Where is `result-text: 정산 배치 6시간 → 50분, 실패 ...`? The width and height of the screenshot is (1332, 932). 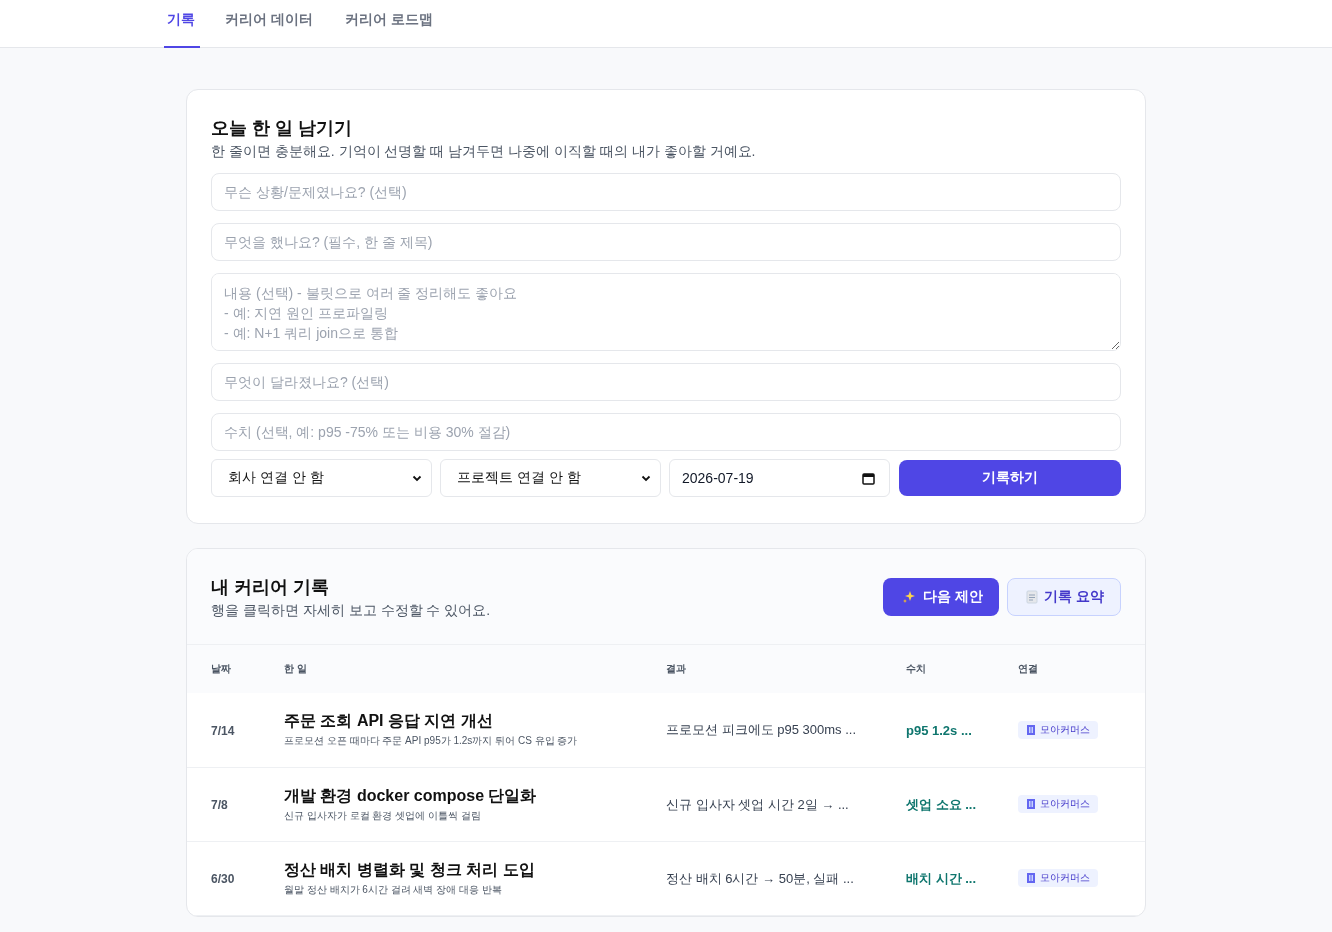 result-text: 정산 배치 6시간 → 50분, 실패 ... is located at coordinates (760, 878).